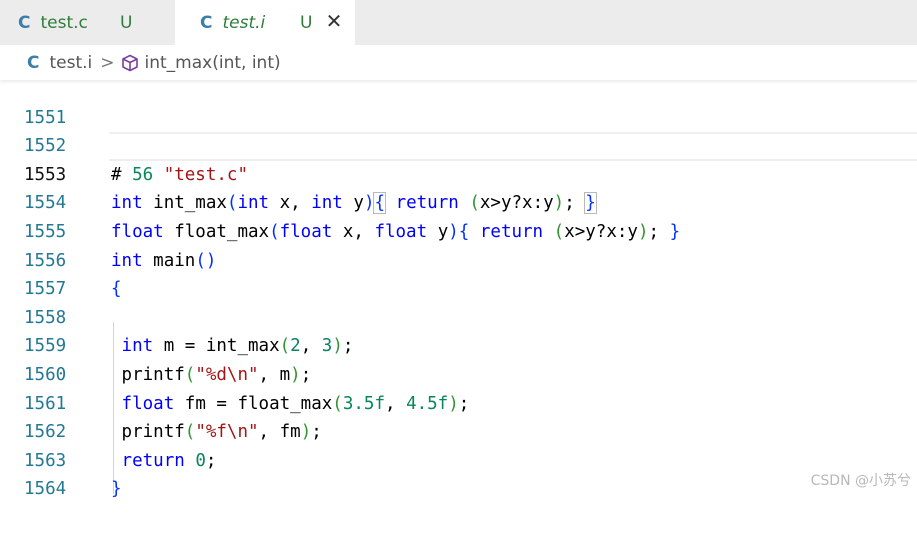 The width and height of the screenshot is (917, 533). What do you see at coordinates (334, 21) in the screenshot?
I see `close-icon: ✕` at bounding box center [334, 21].